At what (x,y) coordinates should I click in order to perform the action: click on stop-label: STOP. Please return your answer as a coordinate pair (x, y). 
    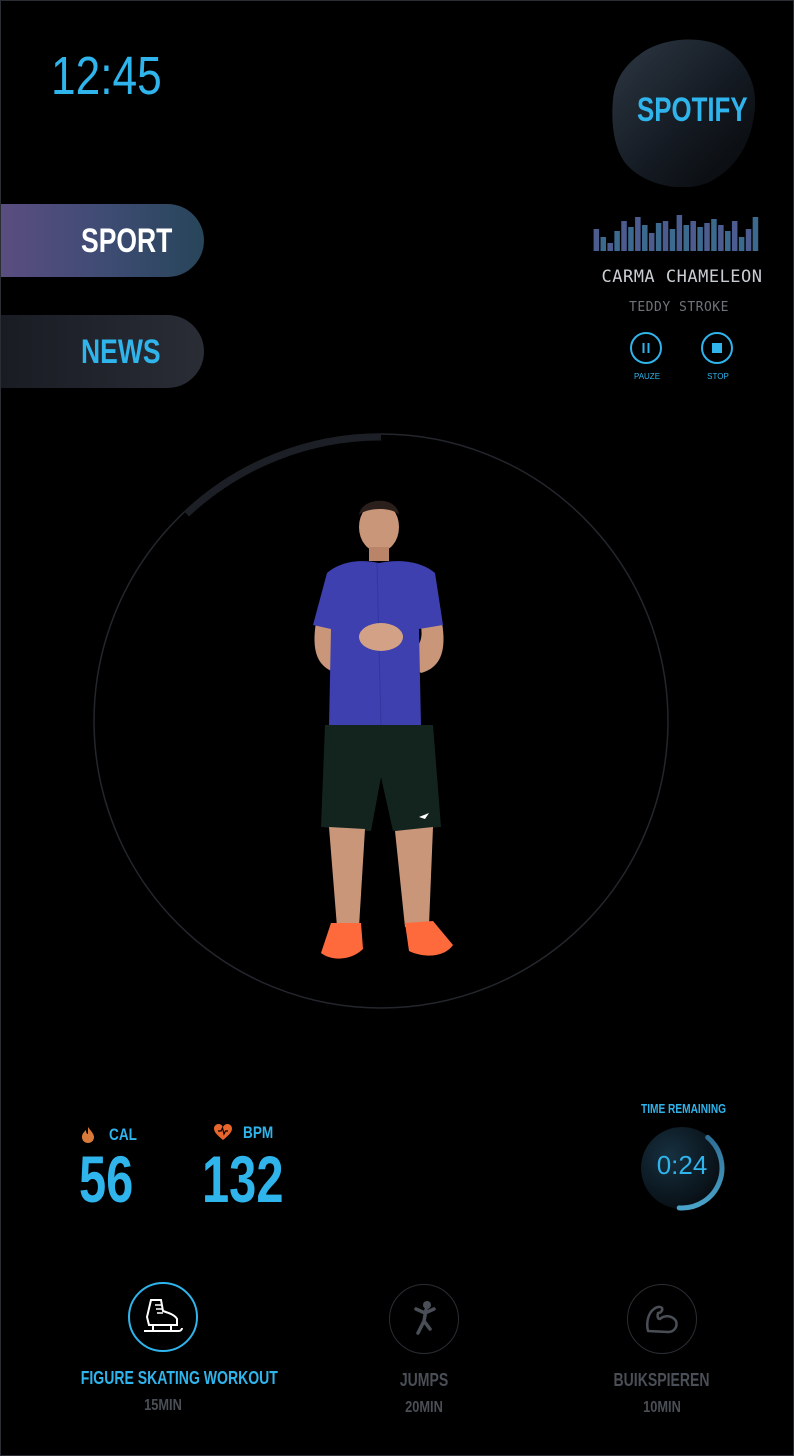
    Looking at the image, I should click on (718, 376).